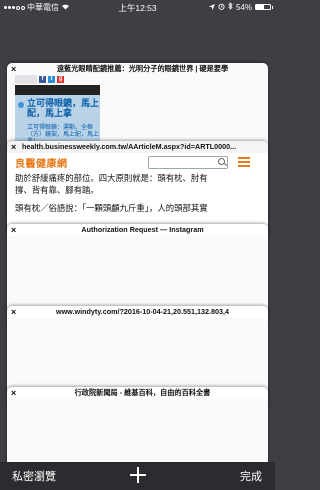 The height and width of the screenshot is (490, 320). I want to click on tab-content, so click(137, 433).